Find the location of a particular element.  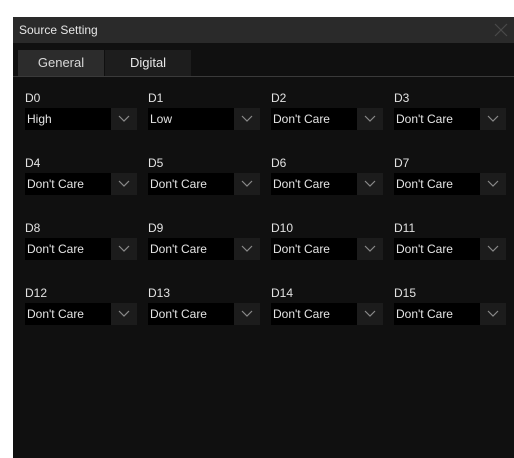

channel-d6-select: Don't Care is located at coordinates (327, 184).